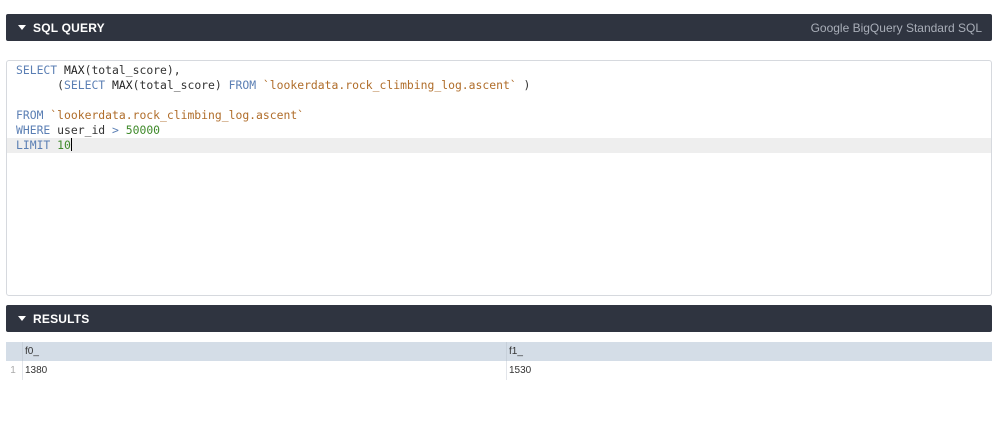 Image resolution: width=998 pixels, height=444 pixels. What do you see at coordinates (749, 370) in the screenshot?
I see `table-cell: 1530` at bounding box center [749, 370].